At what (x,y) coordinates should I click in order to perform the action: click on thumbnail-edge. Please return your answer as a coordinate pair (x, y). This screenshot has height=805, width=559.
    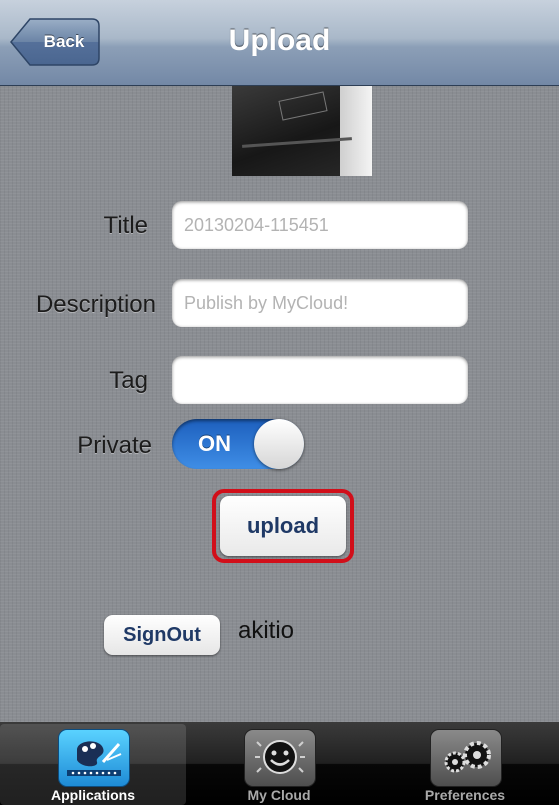
    Looking at the image, I should click on (297, 142).